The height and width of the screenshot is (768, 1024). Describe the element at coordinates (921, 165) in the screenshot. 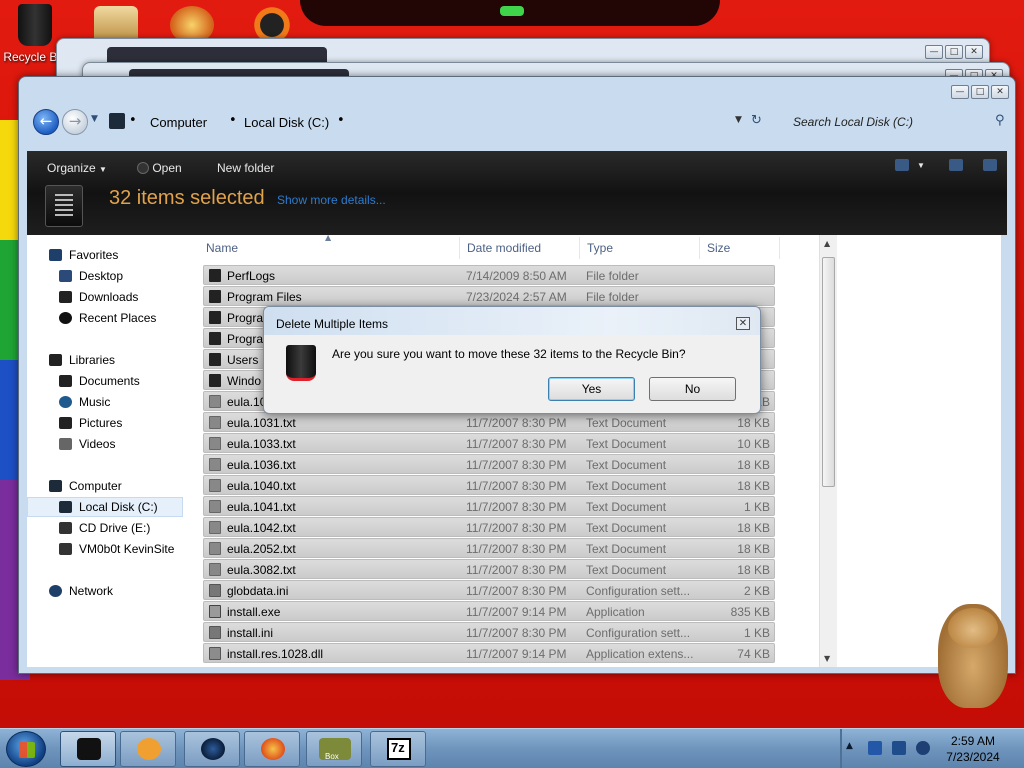

I see `view-options-dropdown-icon: ▼` at that location.